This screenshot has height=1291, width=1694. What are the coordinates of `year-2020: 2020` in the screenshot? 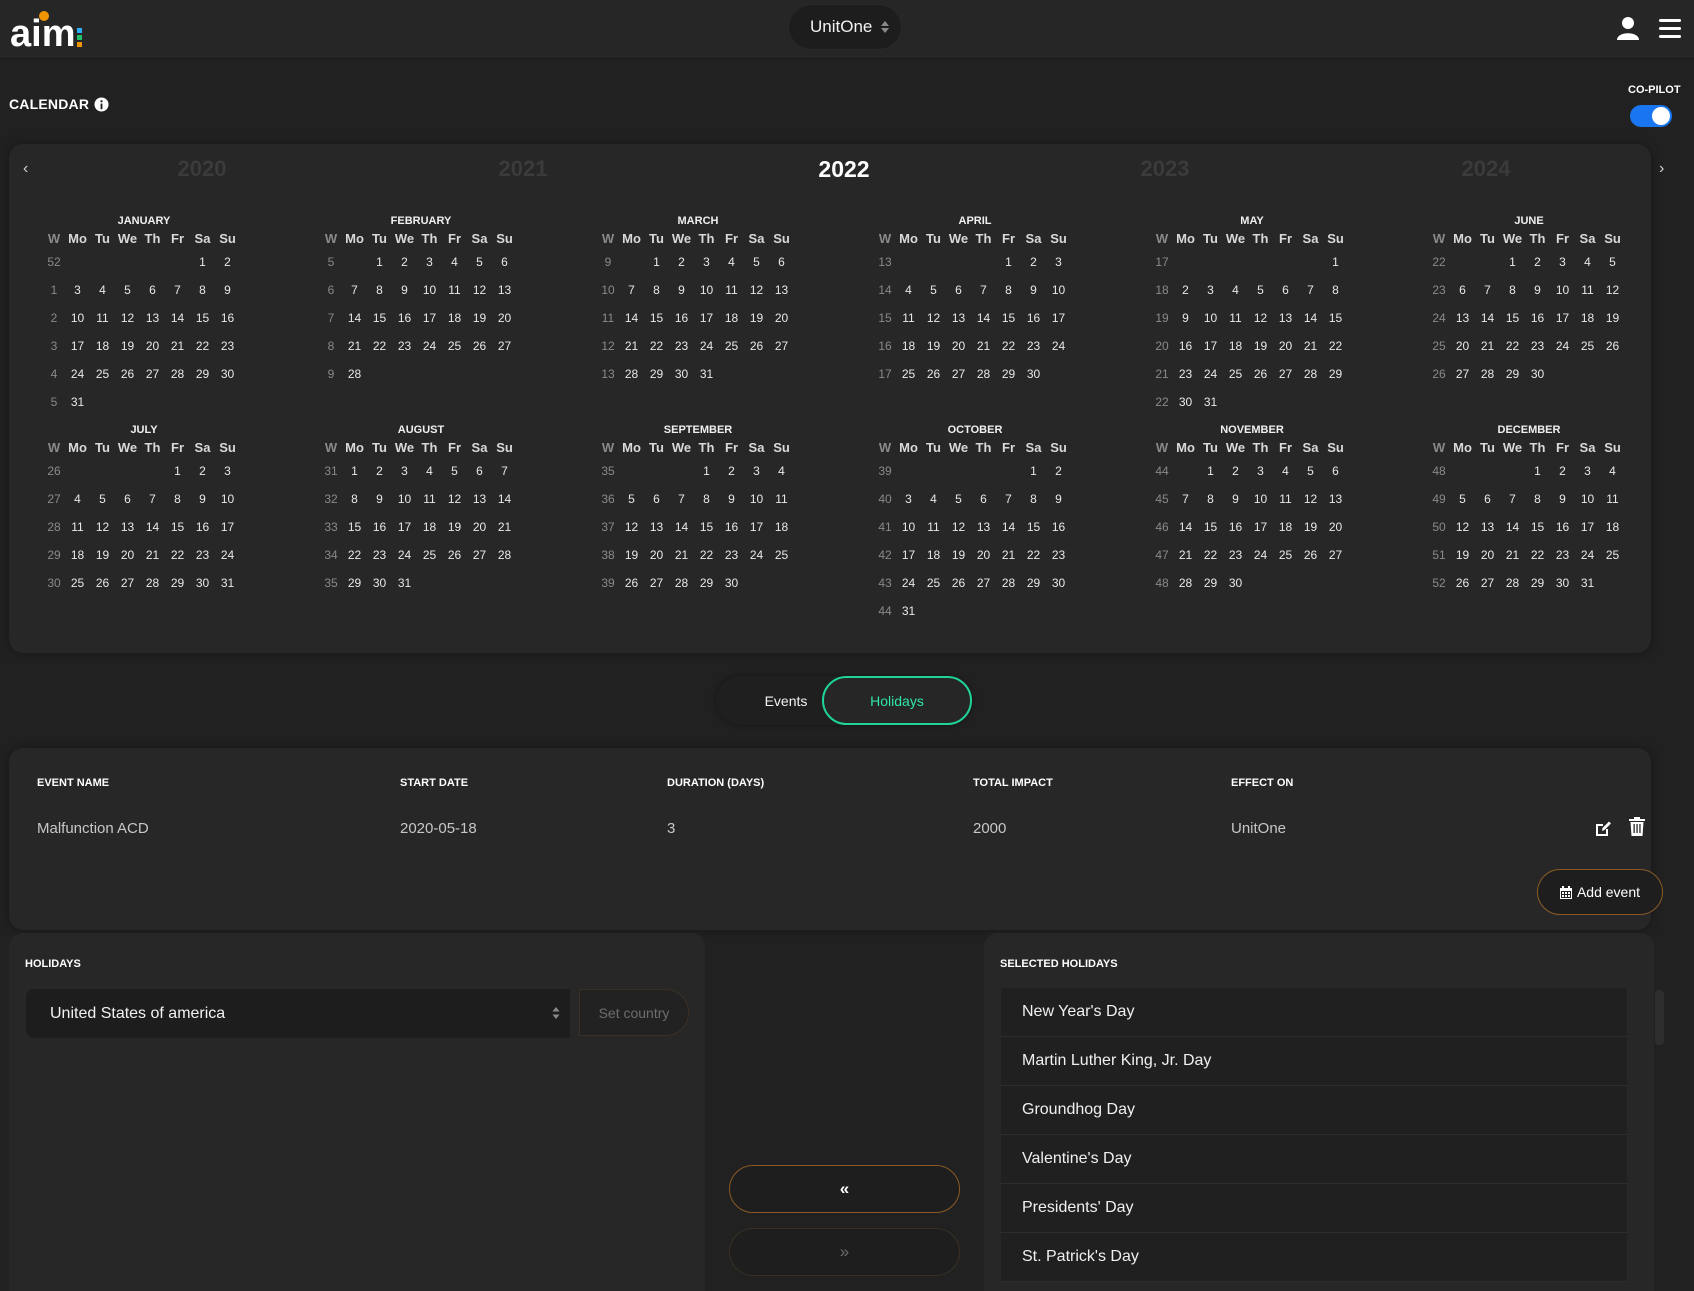 It's located at (202, 169).